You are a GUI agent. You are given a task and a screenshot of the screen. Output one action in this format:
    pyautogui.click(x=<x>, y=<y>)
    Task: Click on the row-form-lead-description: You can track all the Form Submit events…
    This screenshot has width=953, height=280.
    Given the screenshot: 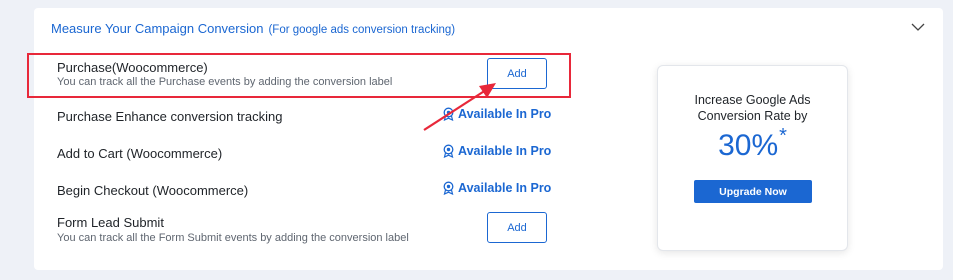 What is the action you would take?
    pyautogui.click(x=233, y=238)
    